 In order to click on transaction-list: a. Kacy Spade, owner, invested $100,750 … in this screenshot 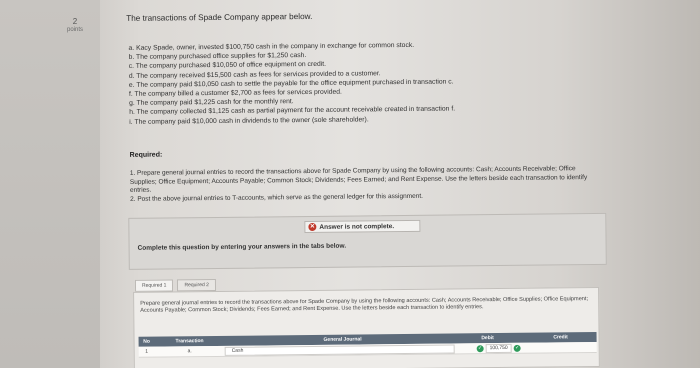, I will do `click(348, 82)`.